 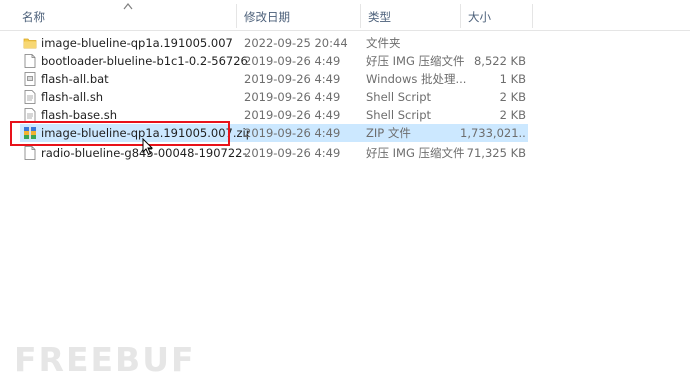 I want to click on zip-archive-icon, so click(x=30, y=133).